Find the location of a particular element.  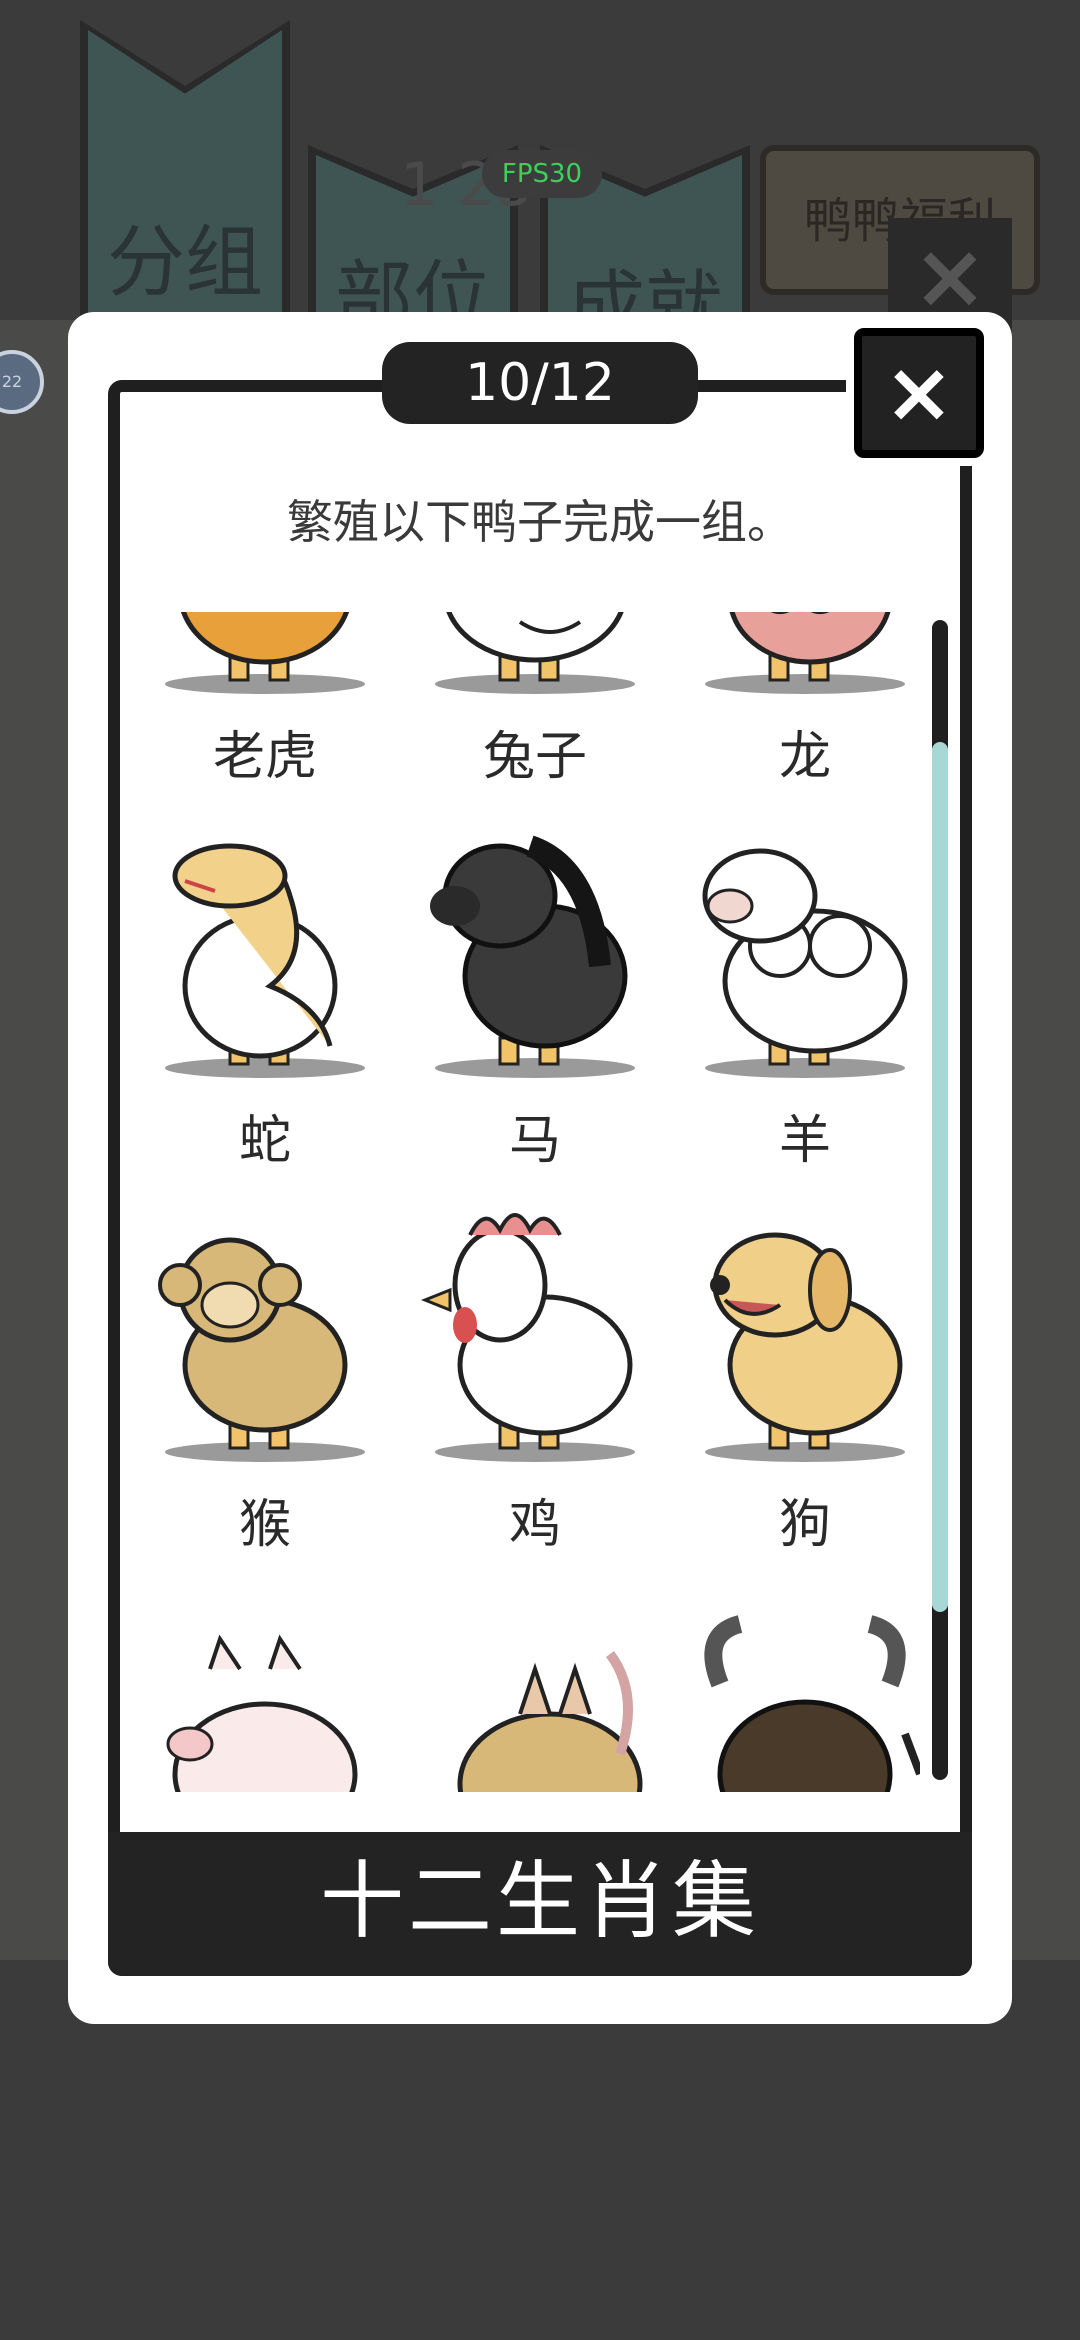

close-button: × is located at coordinates (919, 393).